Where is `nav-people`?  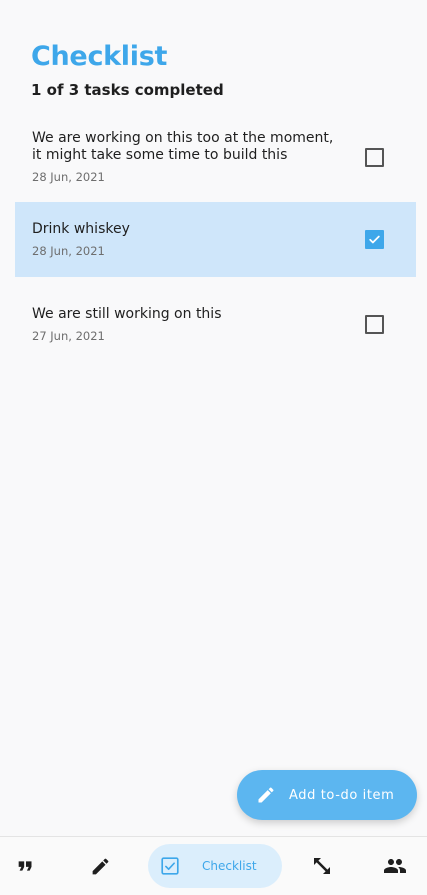 nav-people is located at coordinates (395, 866).